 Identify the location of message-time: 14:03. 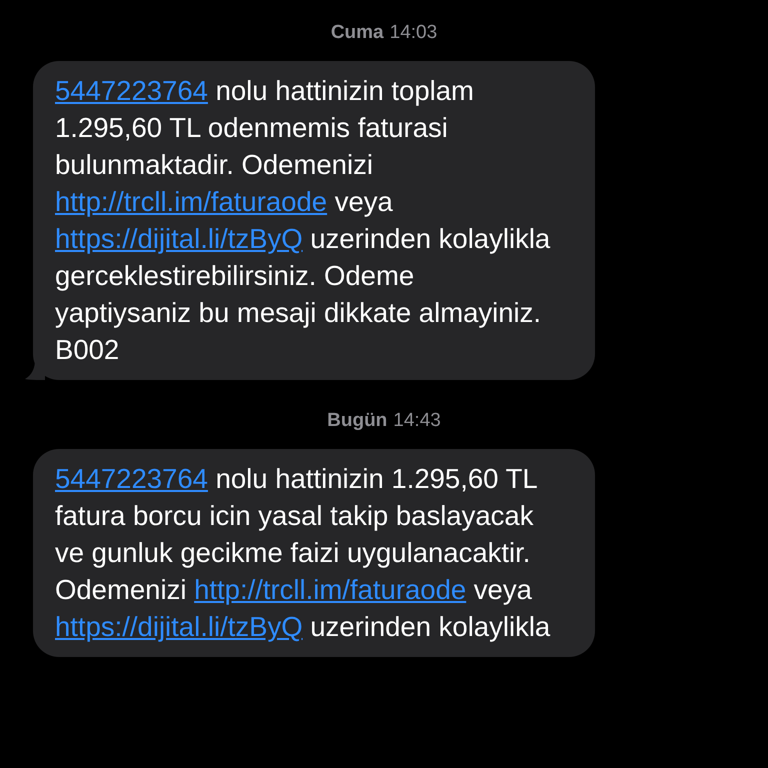
(414, 33).